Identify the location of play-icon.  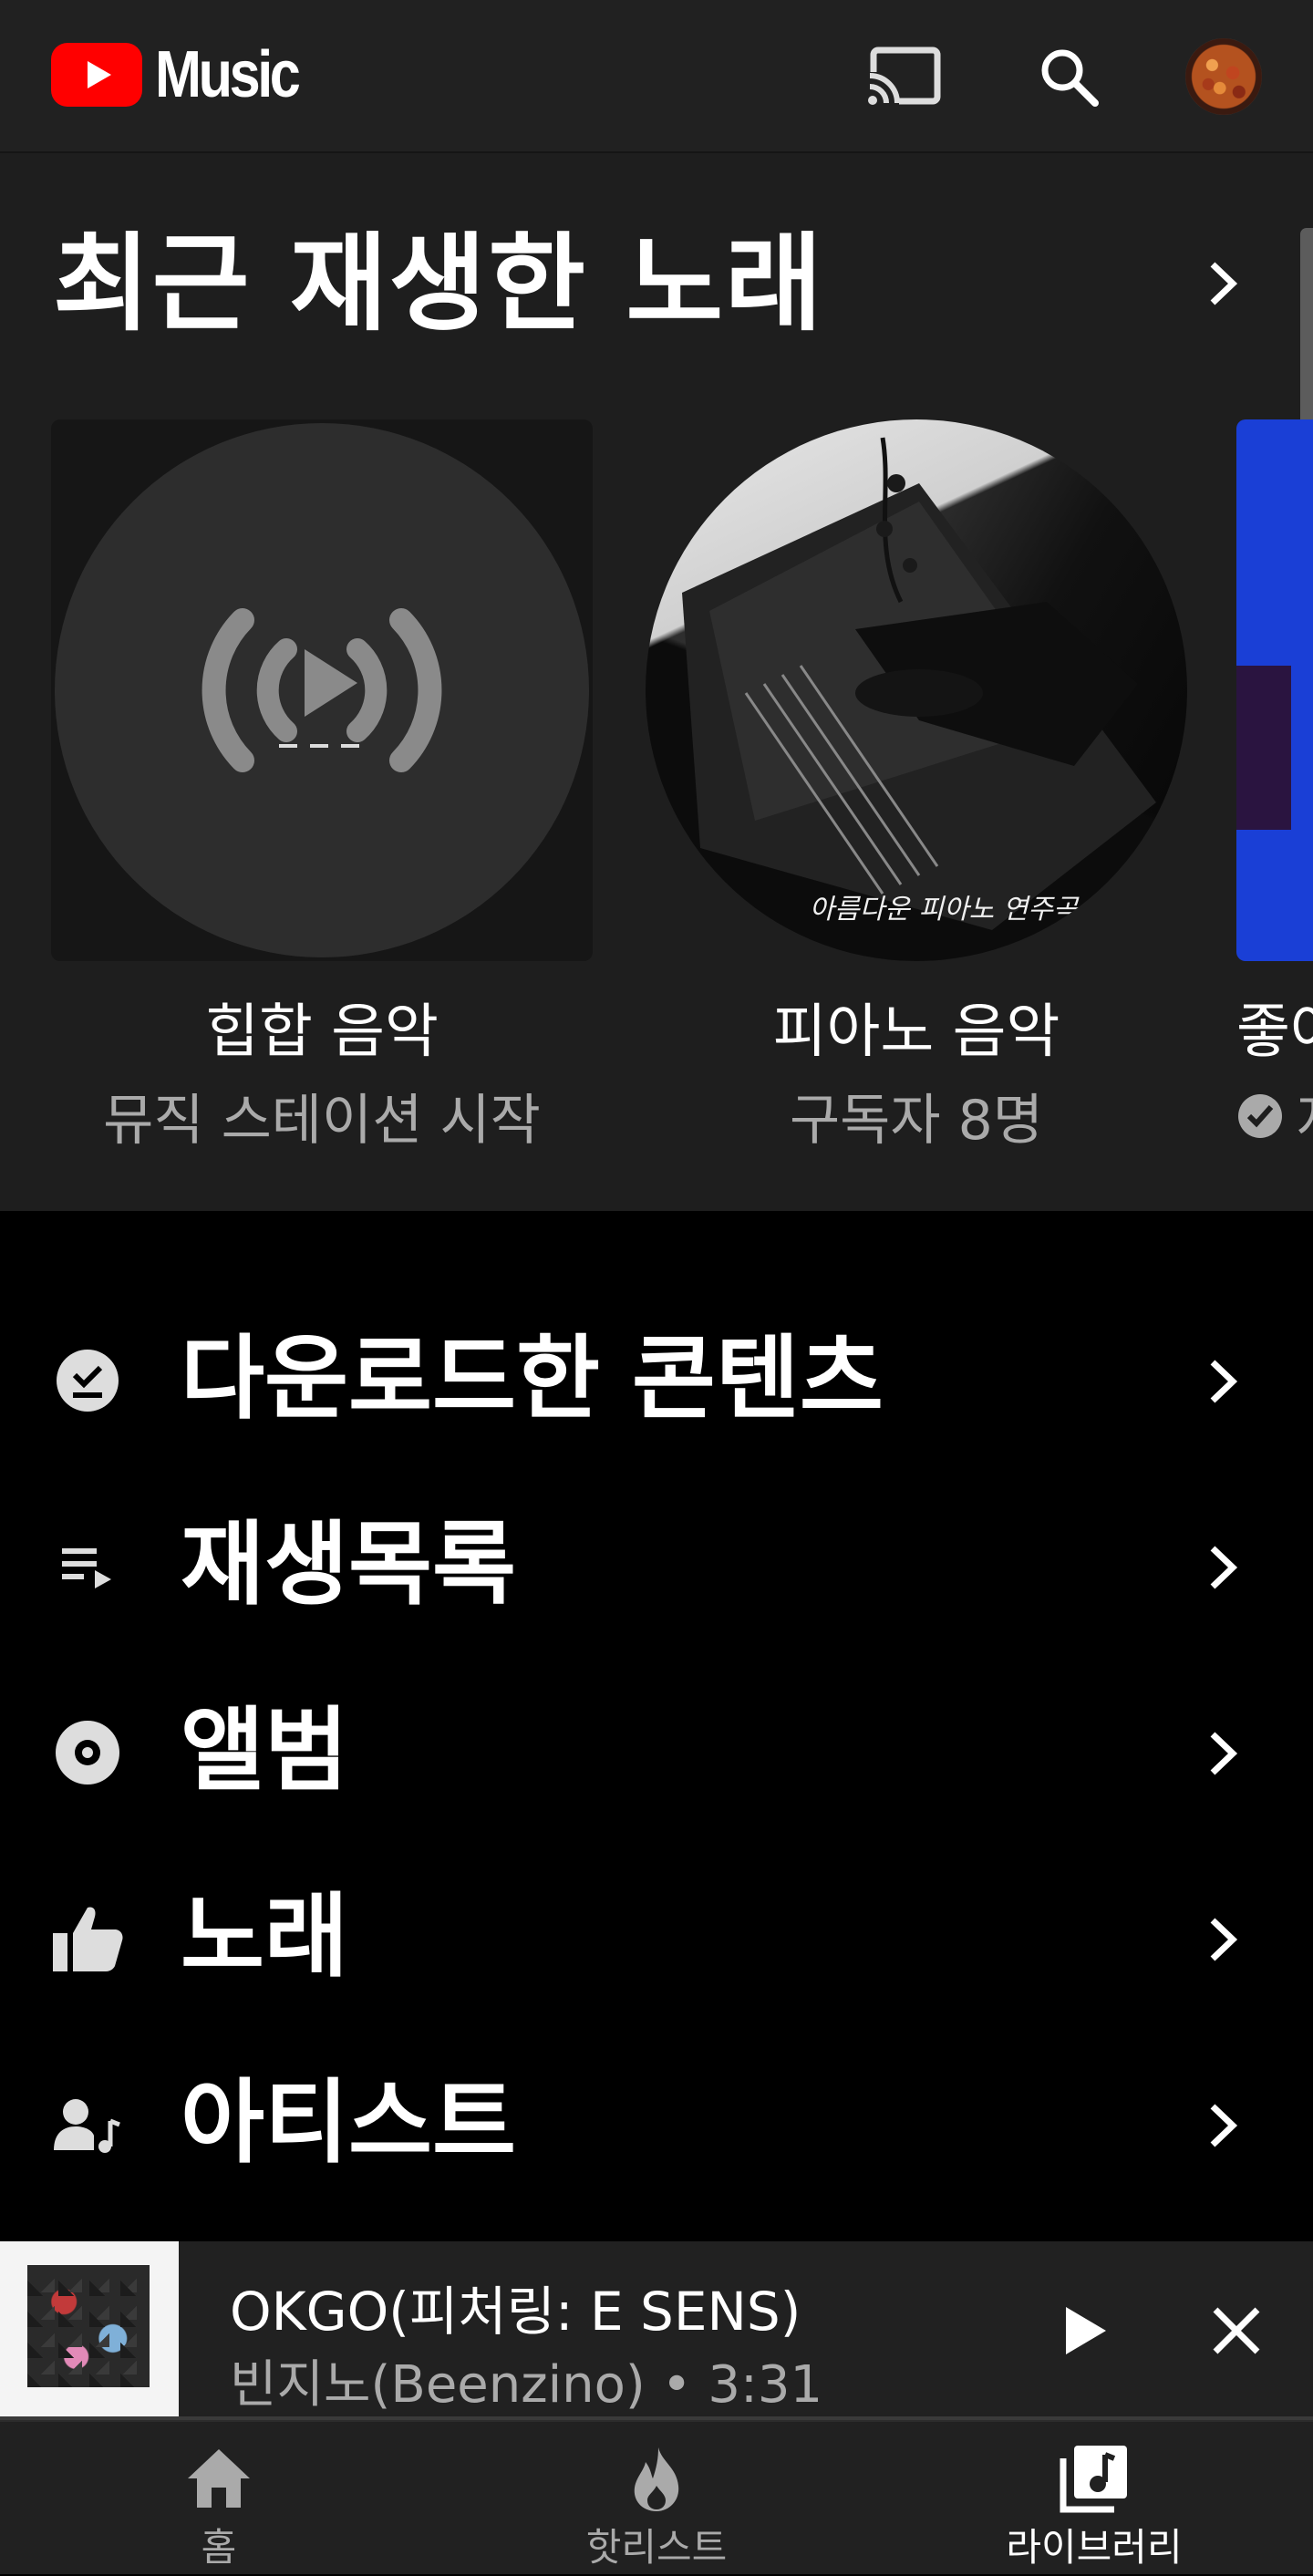
(1086, 2330).